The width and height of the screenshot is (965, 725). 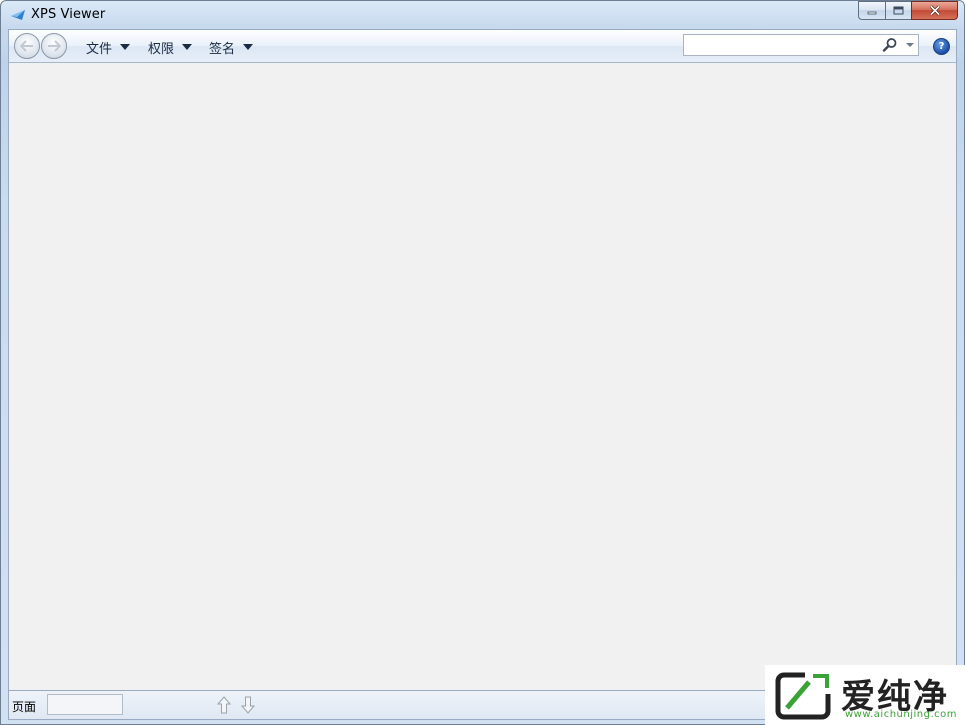 I want to click on back-button, so click(x=27, y=46).